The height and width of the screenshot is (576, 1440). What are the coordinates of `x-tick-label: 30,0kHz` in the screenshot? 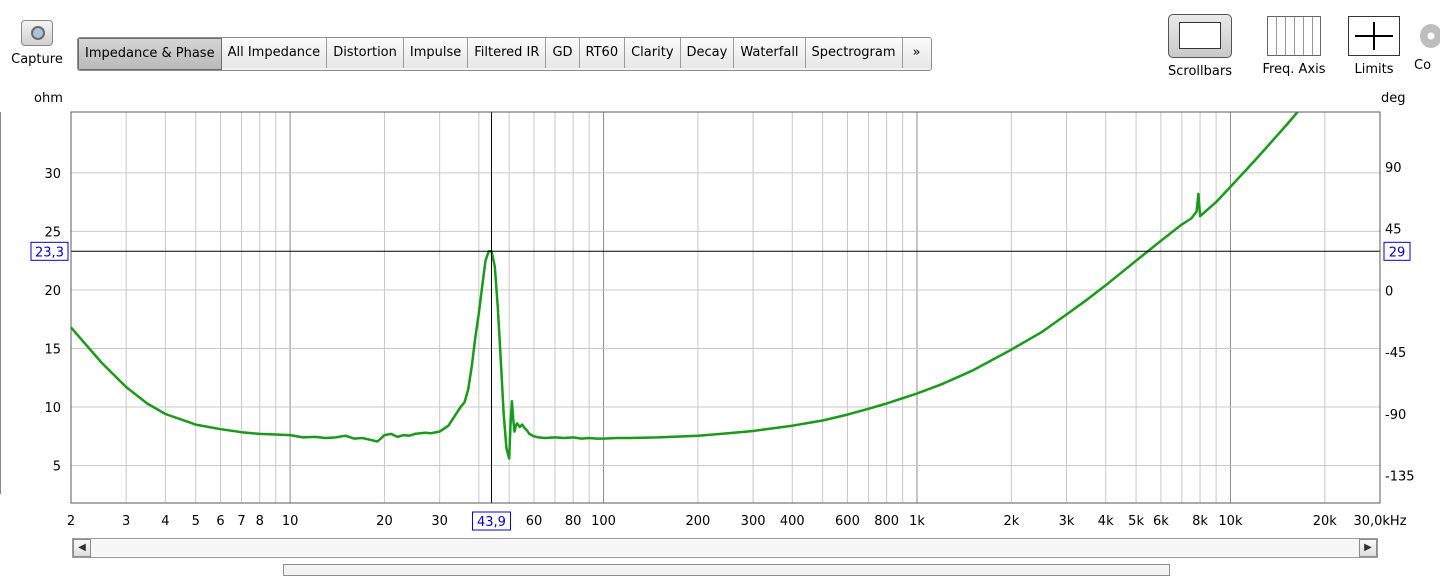 It's located at (1379, 521).